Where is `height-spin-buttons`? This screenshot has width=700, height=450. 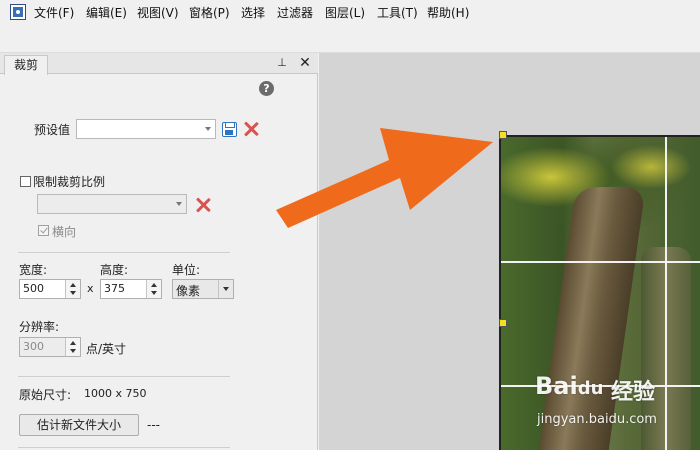
height-spin-buttons is located at coordinates (153, 289).